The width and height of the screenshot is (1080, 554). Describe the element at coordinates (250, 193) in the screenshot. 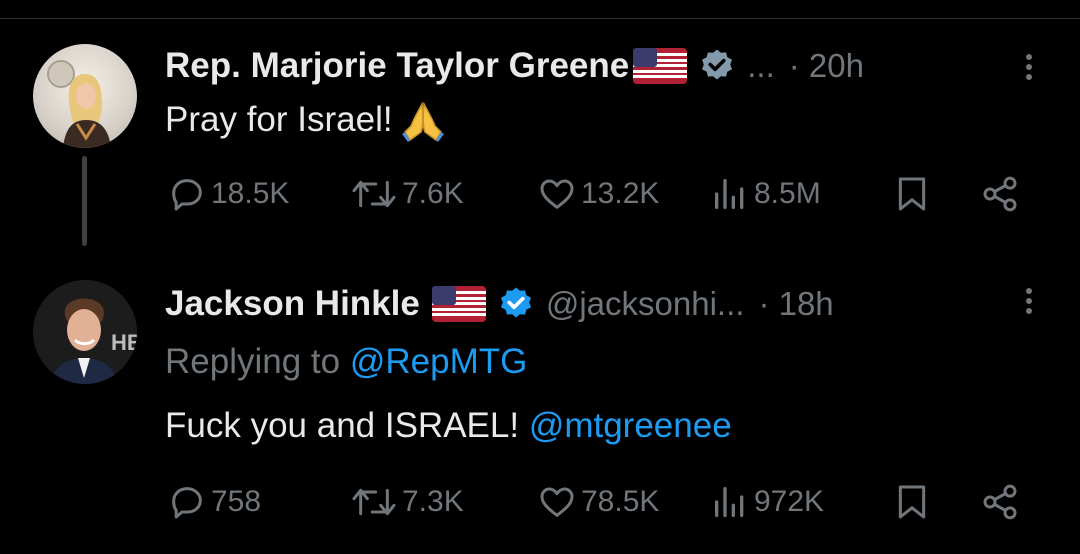

I see `reply-count: 18.5K` at that location.